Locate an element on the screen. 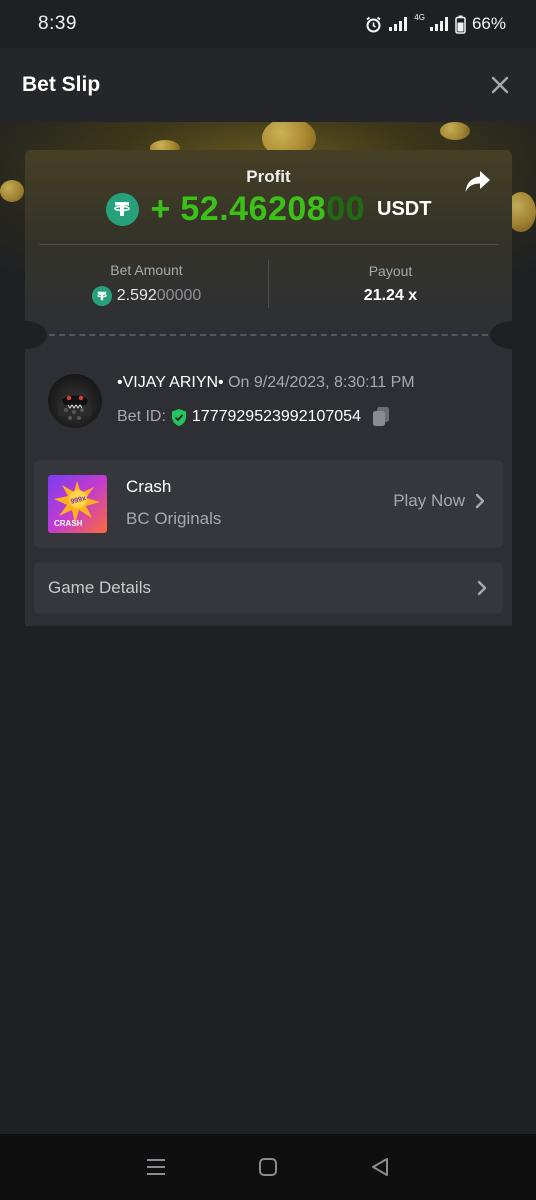 This screenshot has height=1200, width=536. network-type: 4G is located at coordinates (419, 17).